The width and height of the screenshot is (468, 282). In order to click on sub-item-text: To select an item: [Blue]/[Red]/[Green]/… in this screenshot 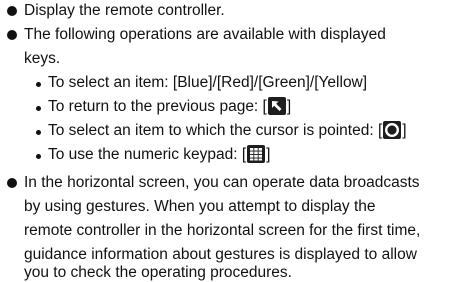, I will do `click(208, 82)`.